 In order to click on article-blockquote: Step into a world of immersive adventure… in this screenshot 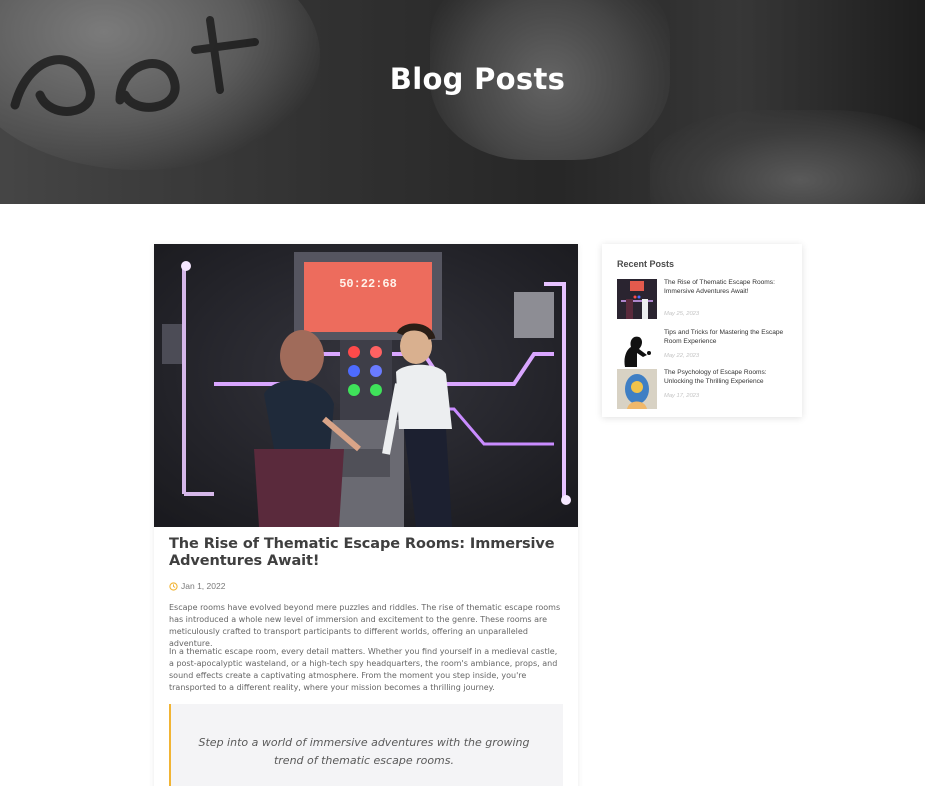, I will do `click(366, 745)`.